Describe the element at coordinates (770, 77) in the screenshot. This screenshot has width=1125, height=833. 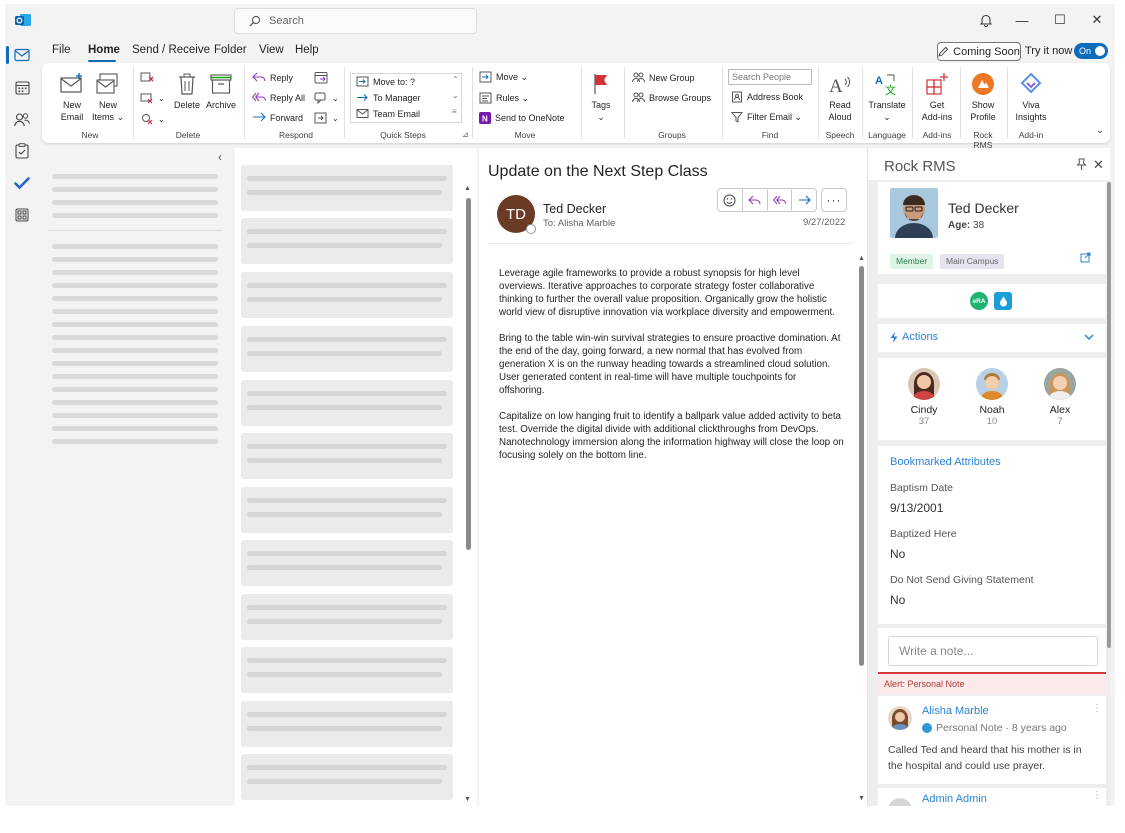
I see `search-people-input: Search People` at that location.